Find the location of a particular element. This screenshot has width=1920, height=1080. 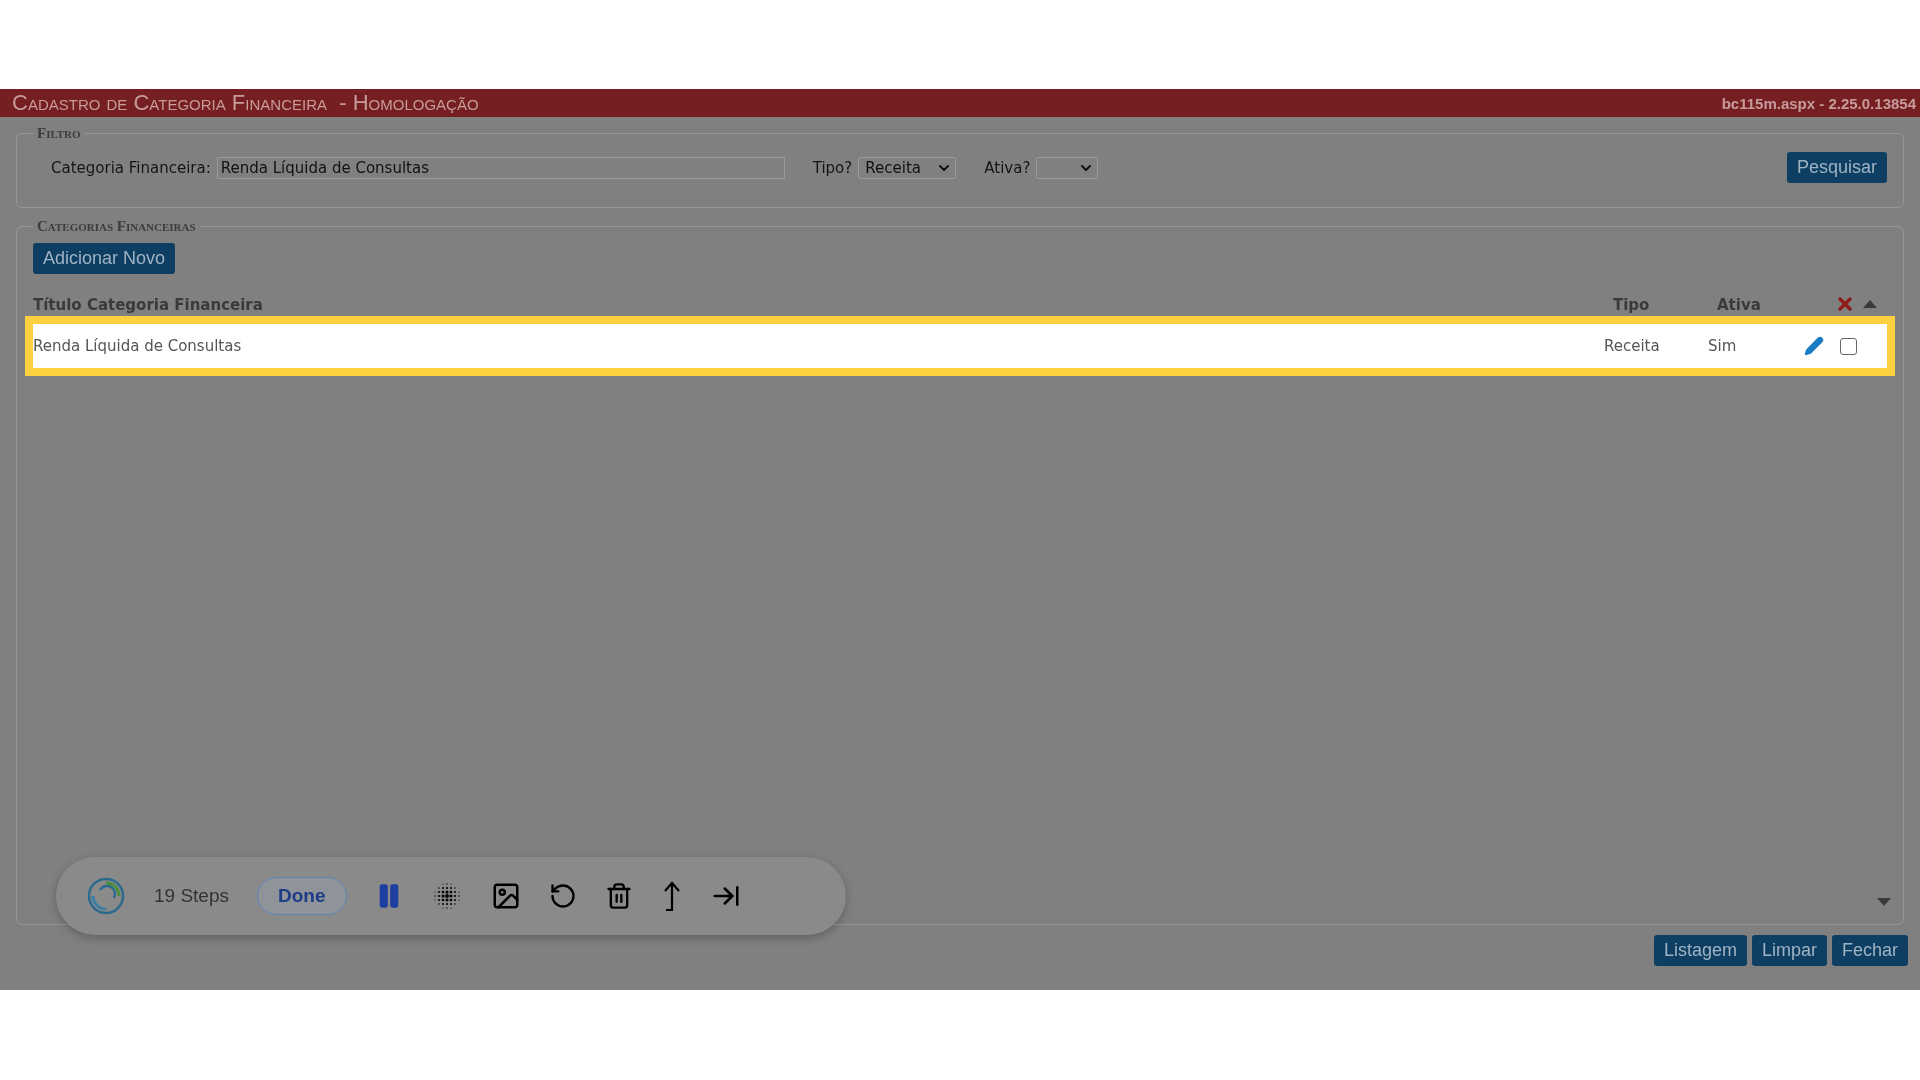

active-label: Ativa? is located at coordinates (1007, 167).